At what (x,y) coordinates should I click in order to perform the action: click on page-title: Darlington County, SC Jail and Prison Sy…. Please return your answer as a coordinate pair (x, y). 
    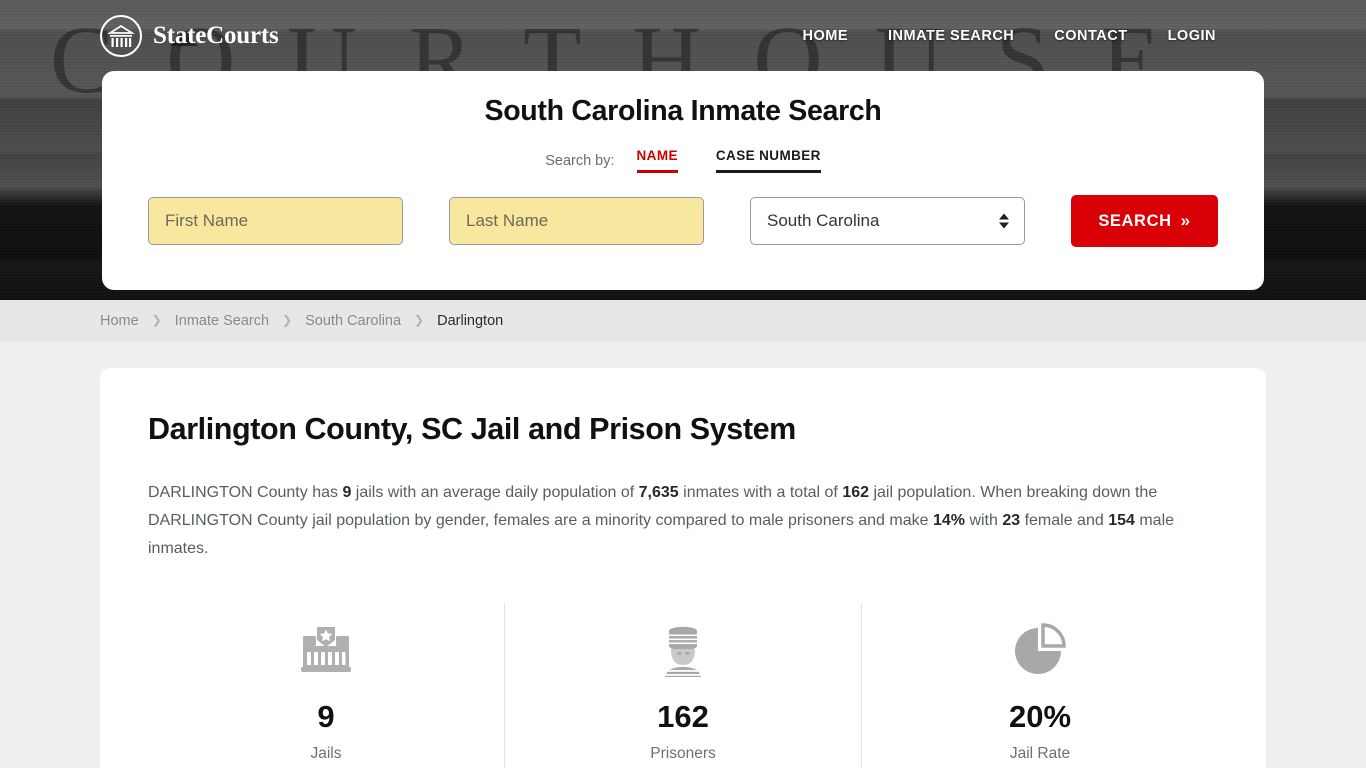
    Looking at the image, I should click on (472, 429).